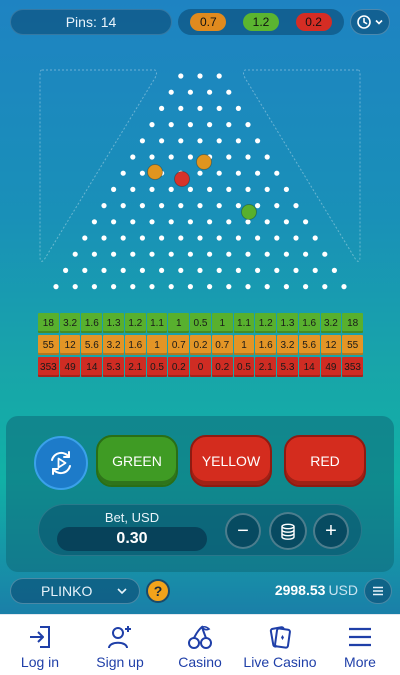 The image size is (400, 675). What do you see at coordinates (360, 645) in the screenshot?
I see `nav-more: More` at bounding box center [360, 645].